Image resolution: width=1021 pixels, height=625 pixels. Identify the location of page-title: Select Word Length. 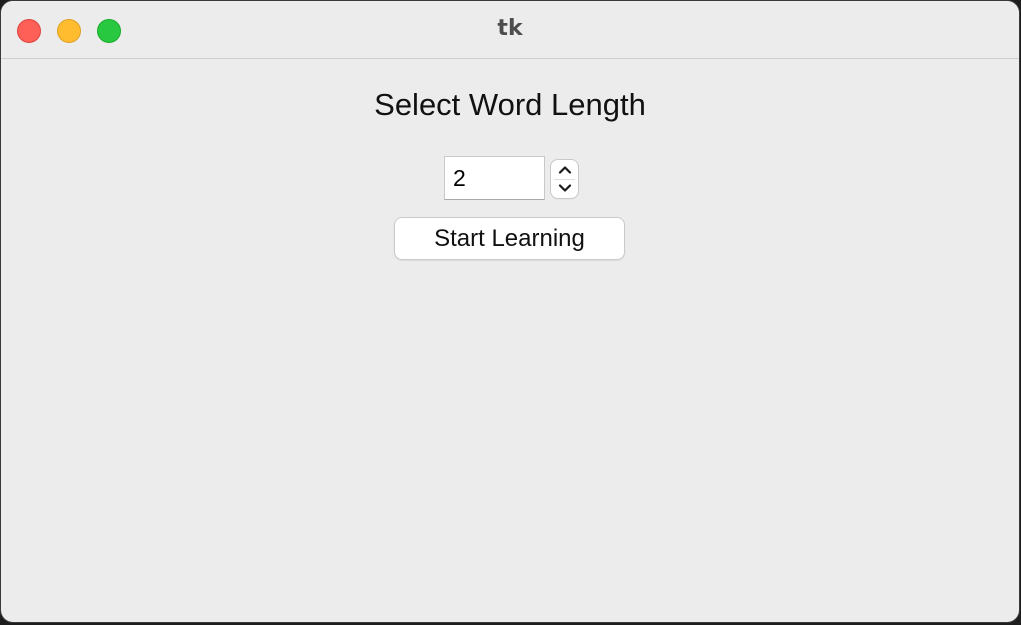
(510, 104).